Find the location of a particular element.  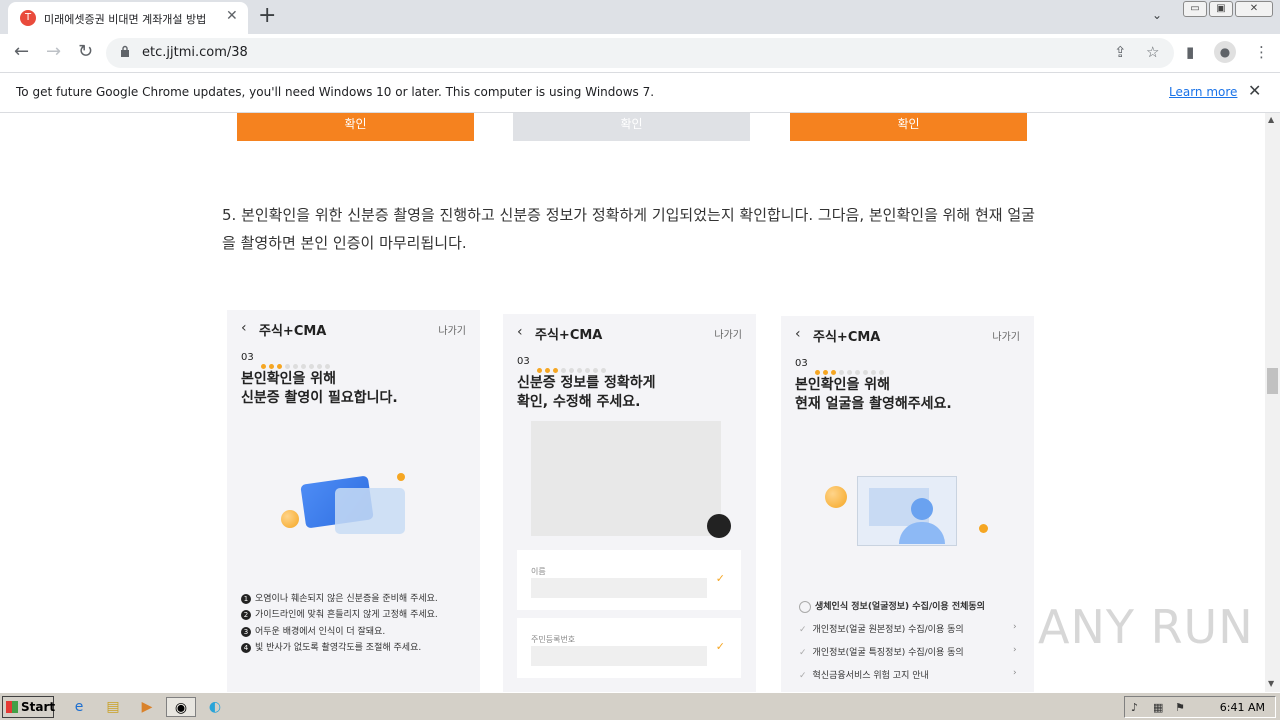

instruction-3: 3 어두운 배경에서 인식이 더 잘돼요. is located at coordinates (313, 630).